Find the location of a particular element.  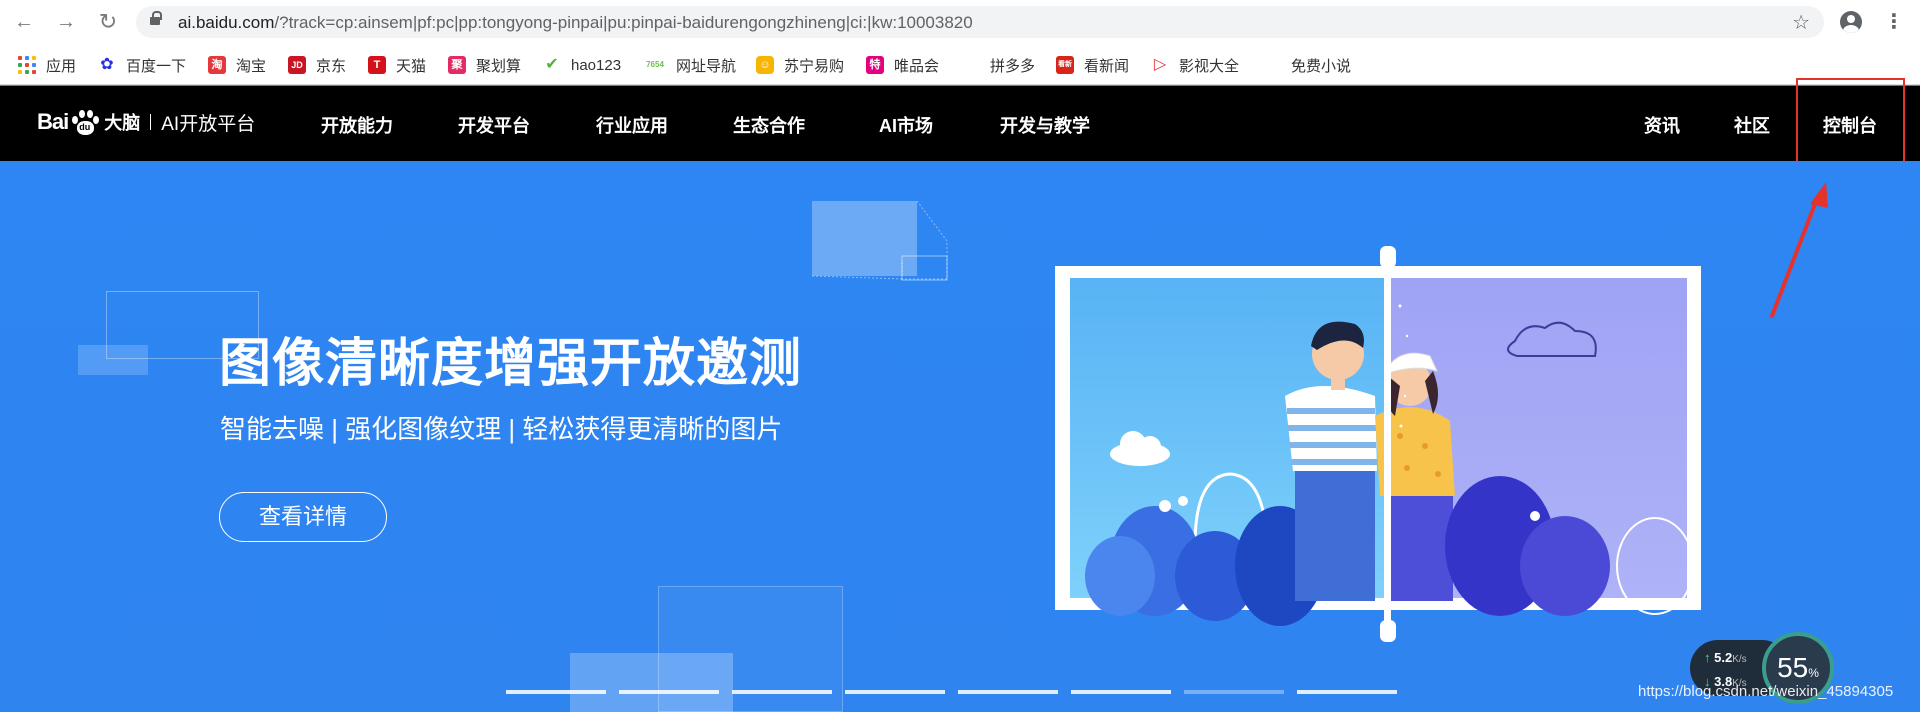

bookmark-suning: ☺ 苏宁易购 is located at coordinates (800, 65).